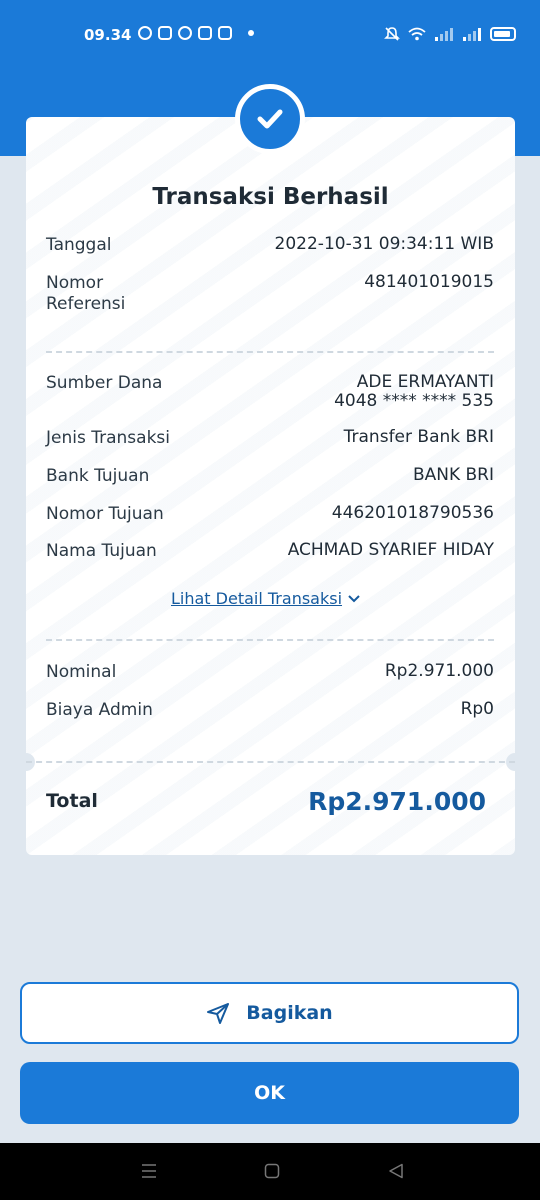 The image size is (540, 1200). What do you see at coordinates (165, 33) in the screenshot?
I see `heart-app-icon` at bounding box center [165, 33].